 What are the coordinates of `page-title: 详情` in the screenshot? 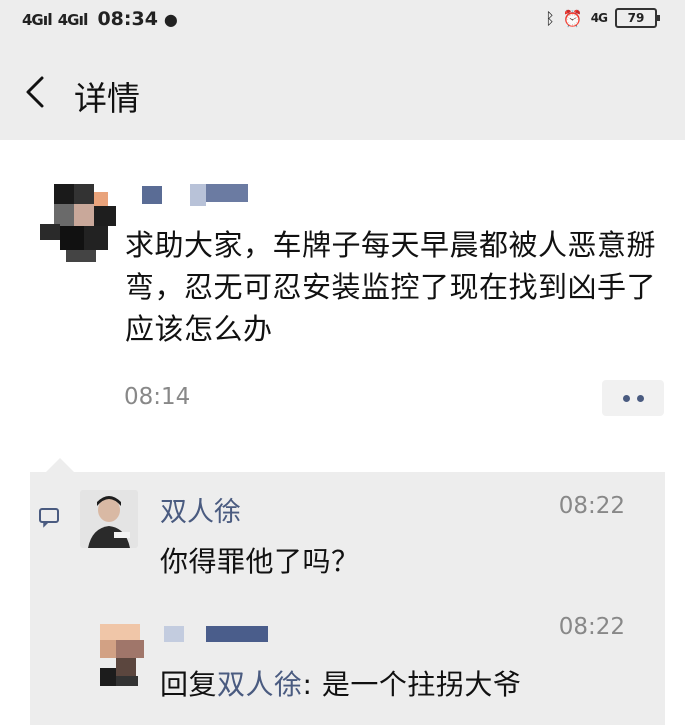 It's located at (107, 98).